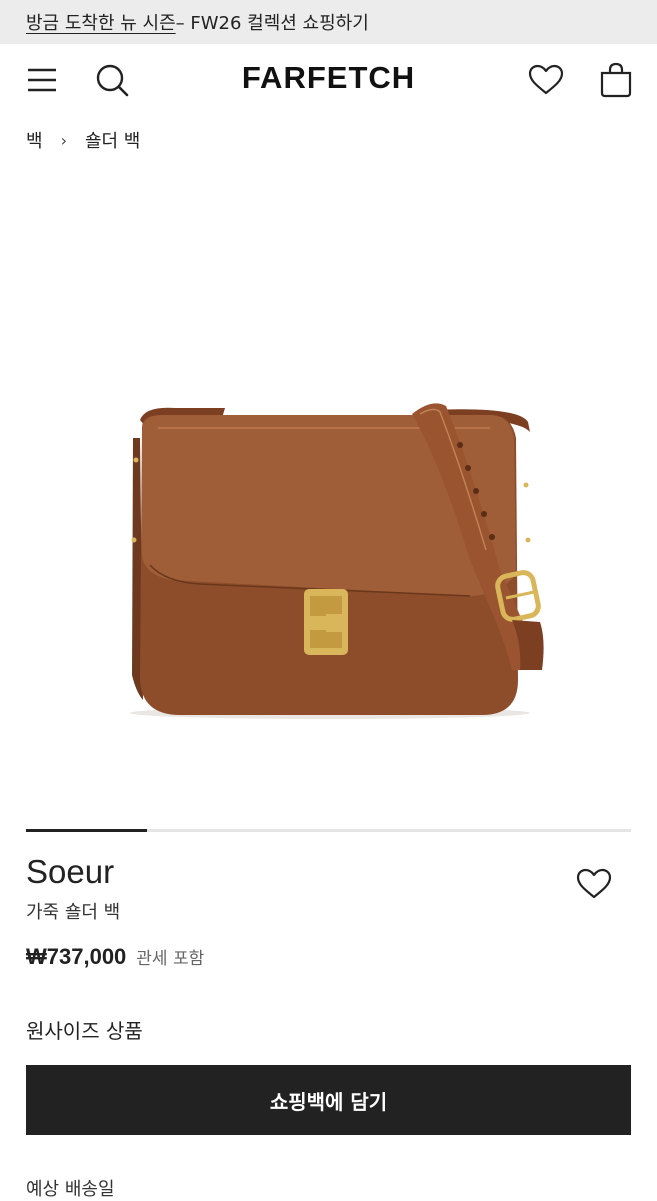  What do you see at coordinates (76, 956) in the screenshot?
I see `product-price: ₩737,000` at bounding box center [76, 956].